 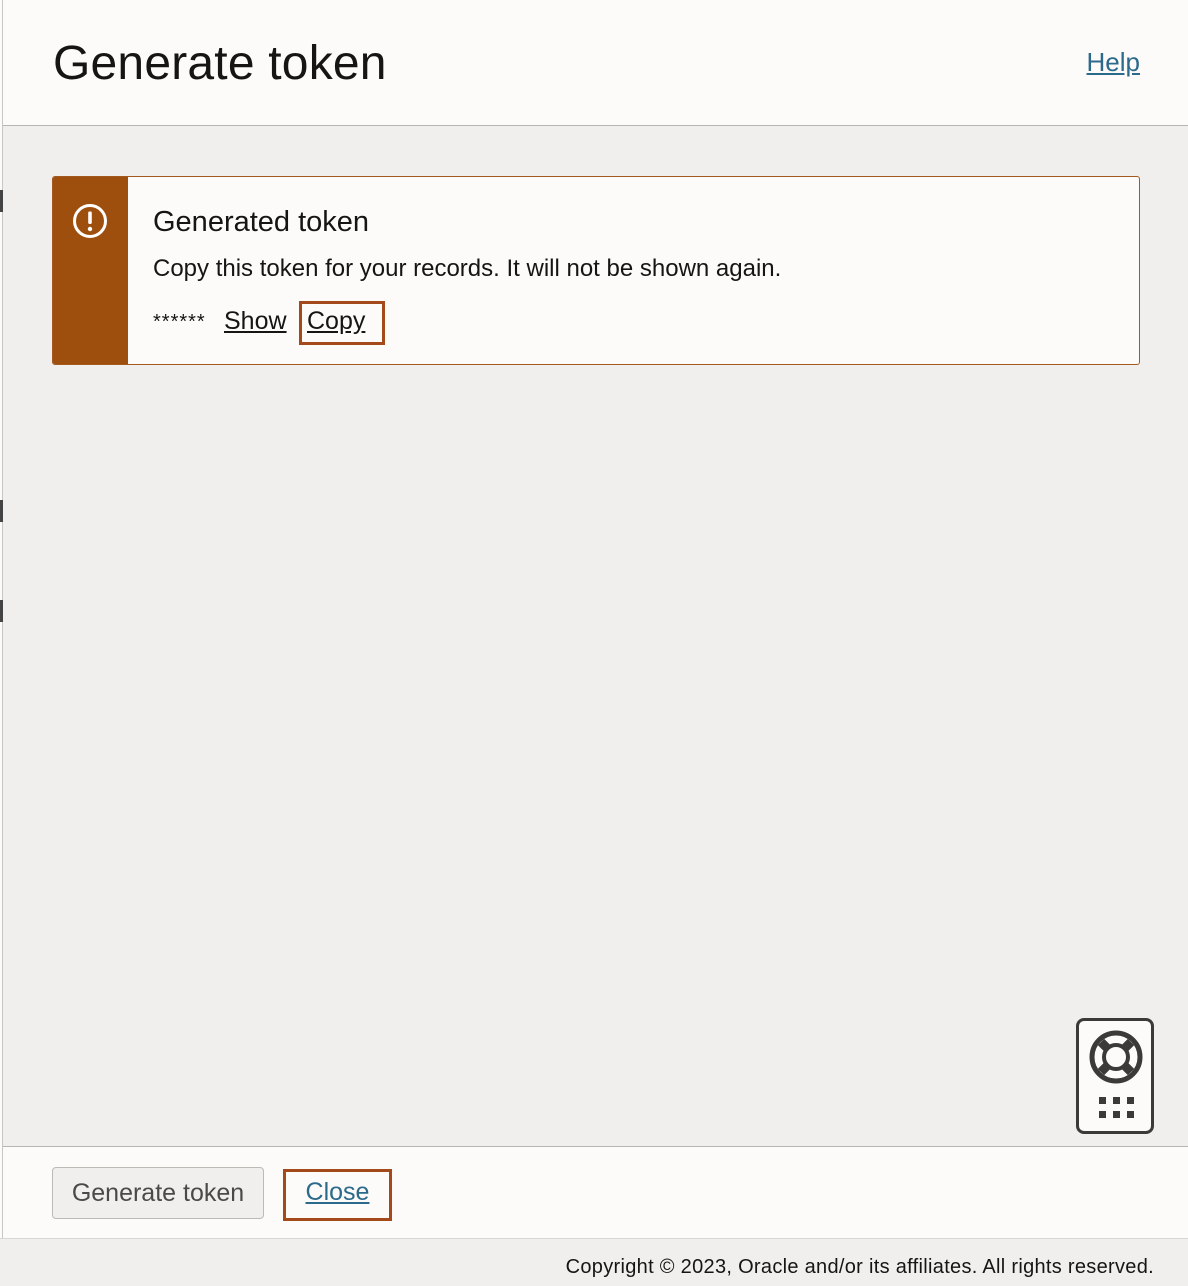 What do you see at coordinates (1116, 1057) in the screenshot?
I see `lifebuoy-icon` at bounding box center [1116, 1057].